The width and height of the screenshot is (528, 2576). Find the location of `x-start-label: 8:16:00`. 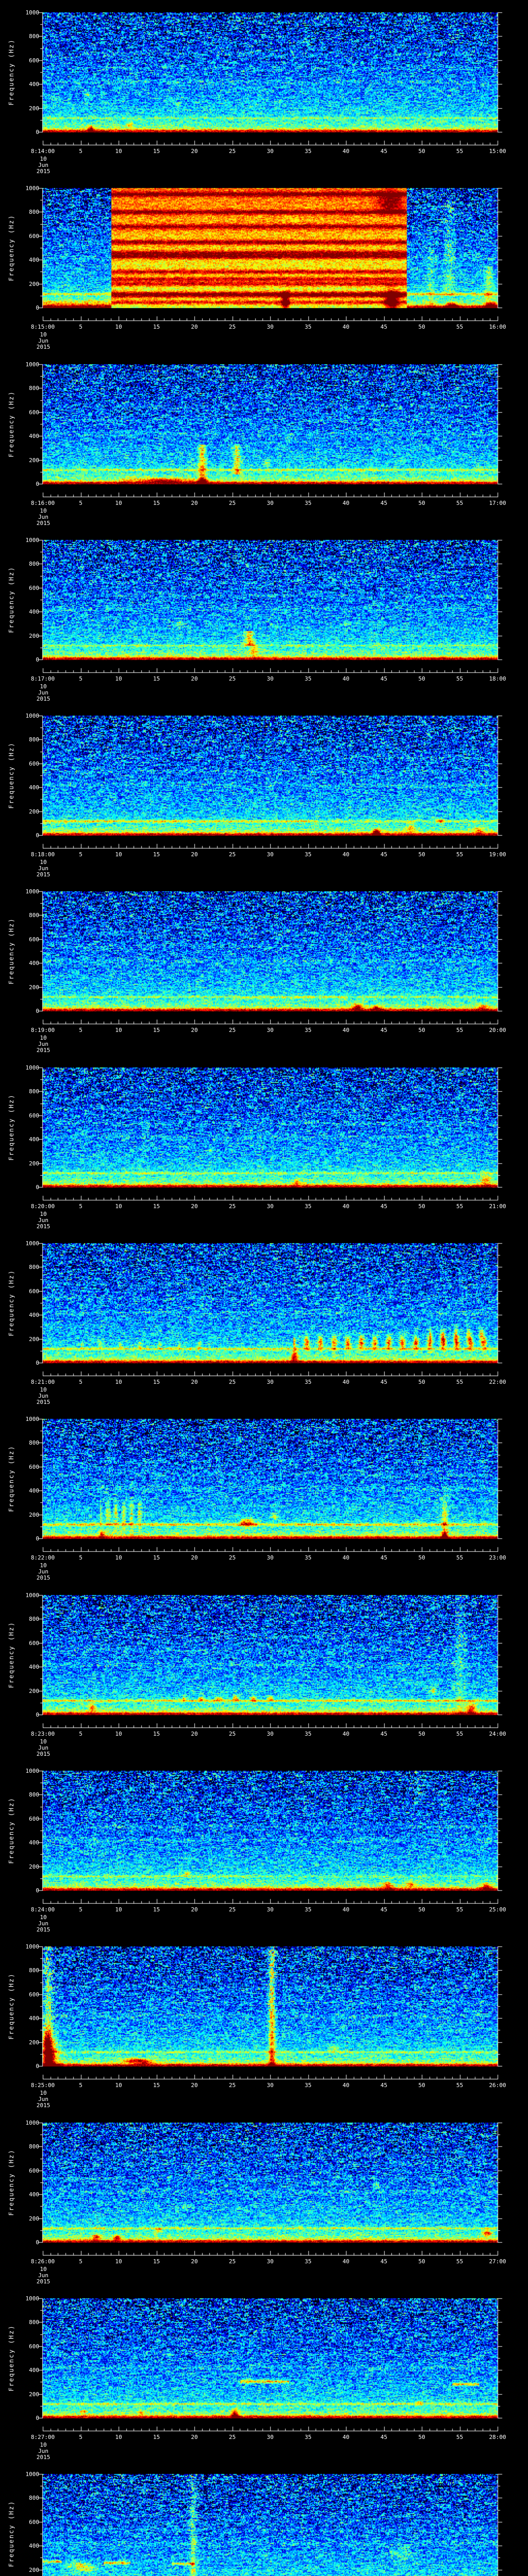

x-start-label: 8:16:00 is located at coordinates (42, 503).